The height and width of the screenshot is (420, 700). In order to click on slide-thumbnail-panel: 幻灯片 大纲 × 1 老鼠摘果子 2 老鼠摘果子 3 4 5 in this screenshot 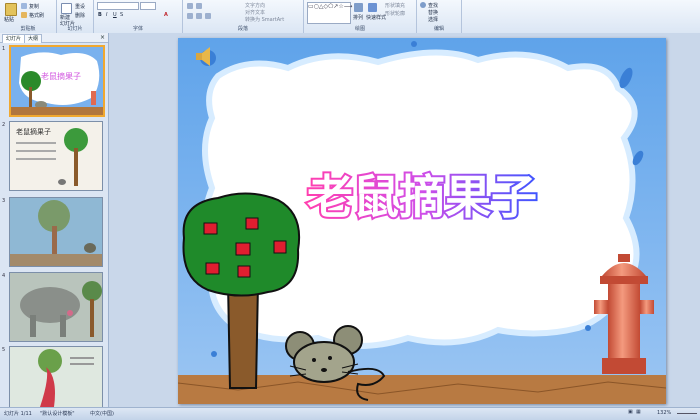, I will do `click(54, 220)`.